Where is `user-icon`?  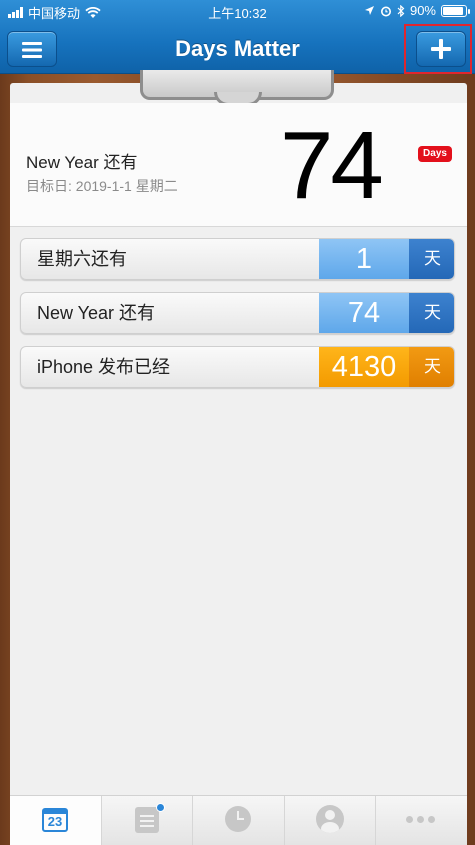 user-icon is located at coordinates (329, 819).